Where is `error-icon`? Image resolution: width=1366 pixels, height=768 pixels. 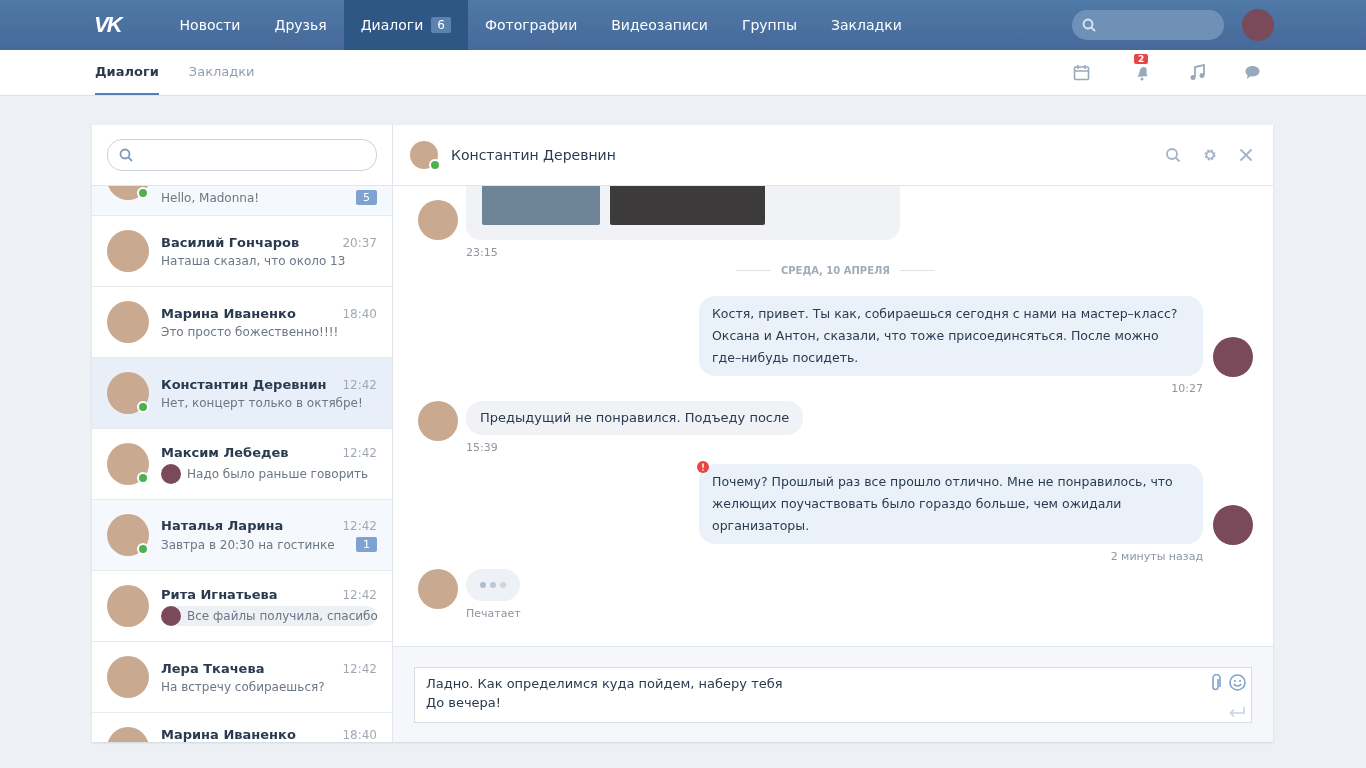 error-icon is located at coordinates (703, 467).